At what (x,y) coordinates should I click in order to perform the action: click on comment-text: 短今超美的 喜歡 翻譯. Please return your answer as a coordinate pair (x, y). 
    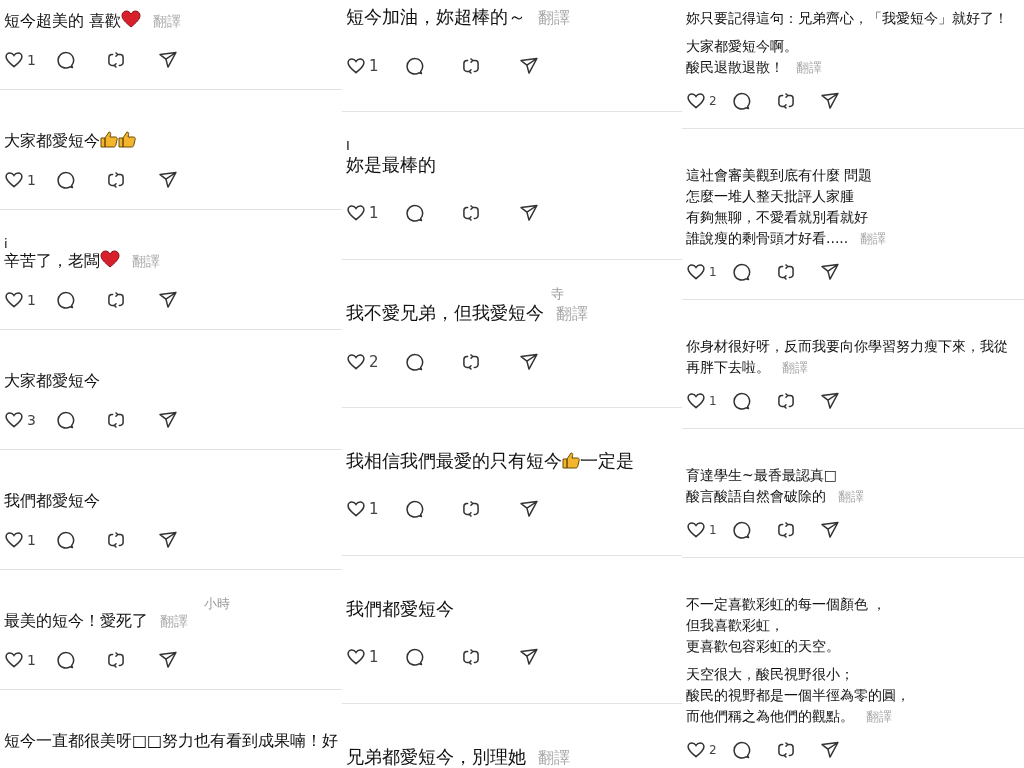
    Looking at the image, I should click on (93, 21).